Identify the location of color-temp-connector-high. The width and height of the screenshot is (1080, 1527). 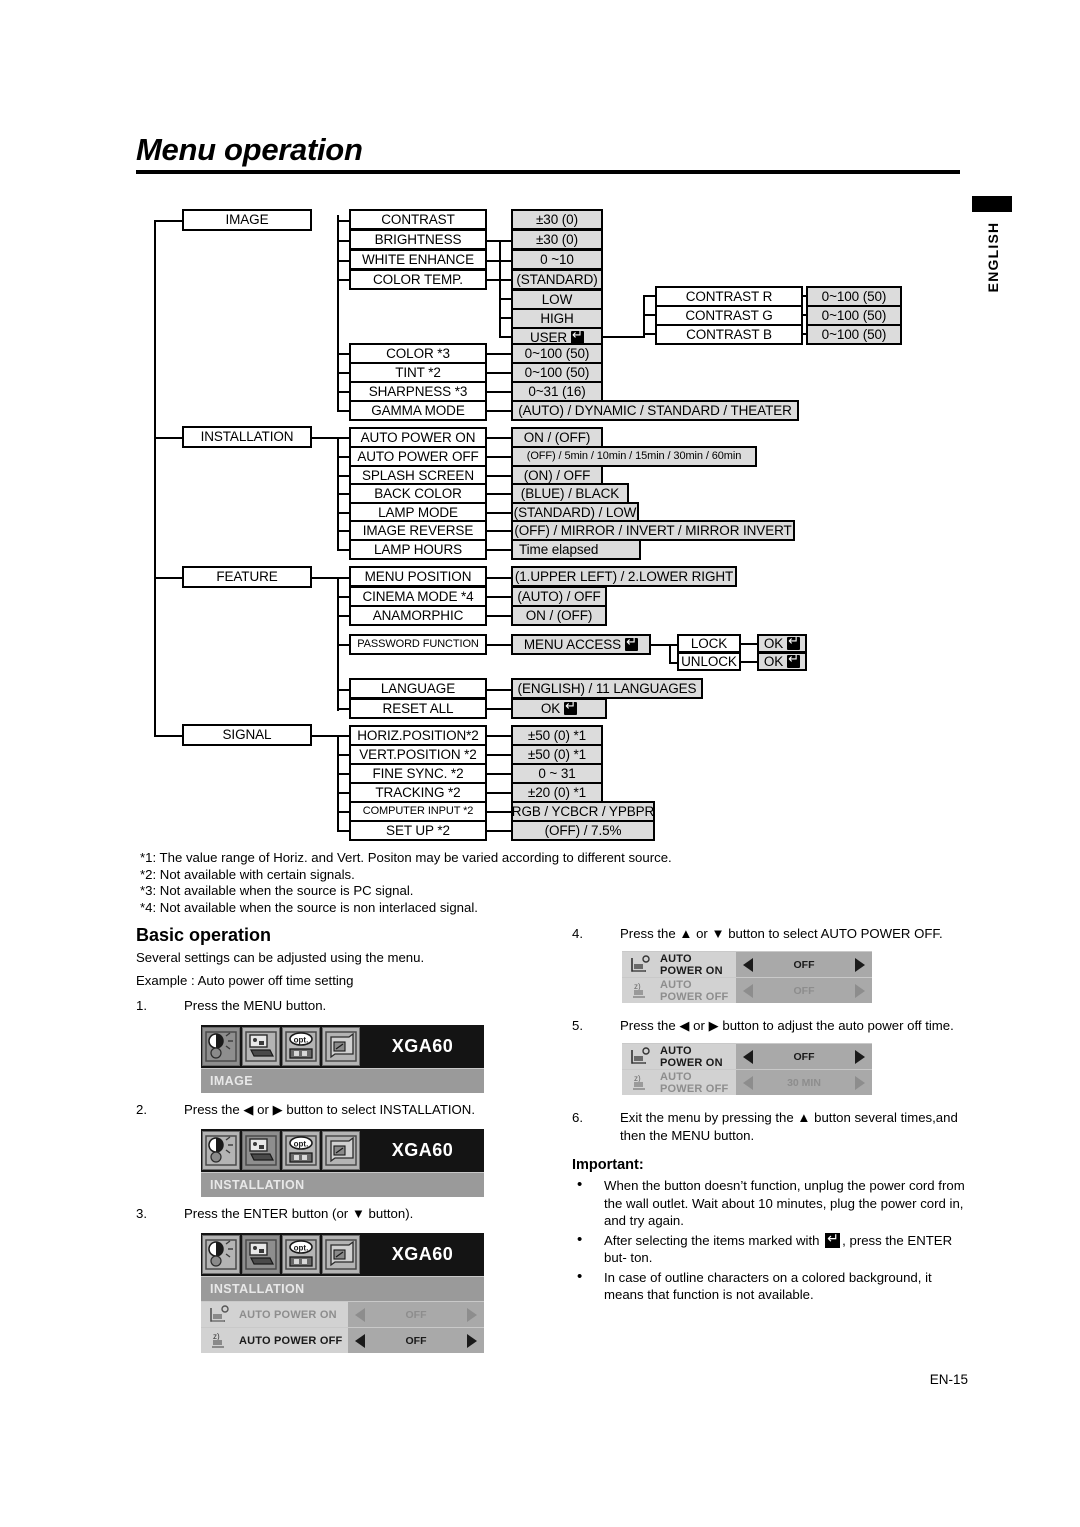
(505, 318).